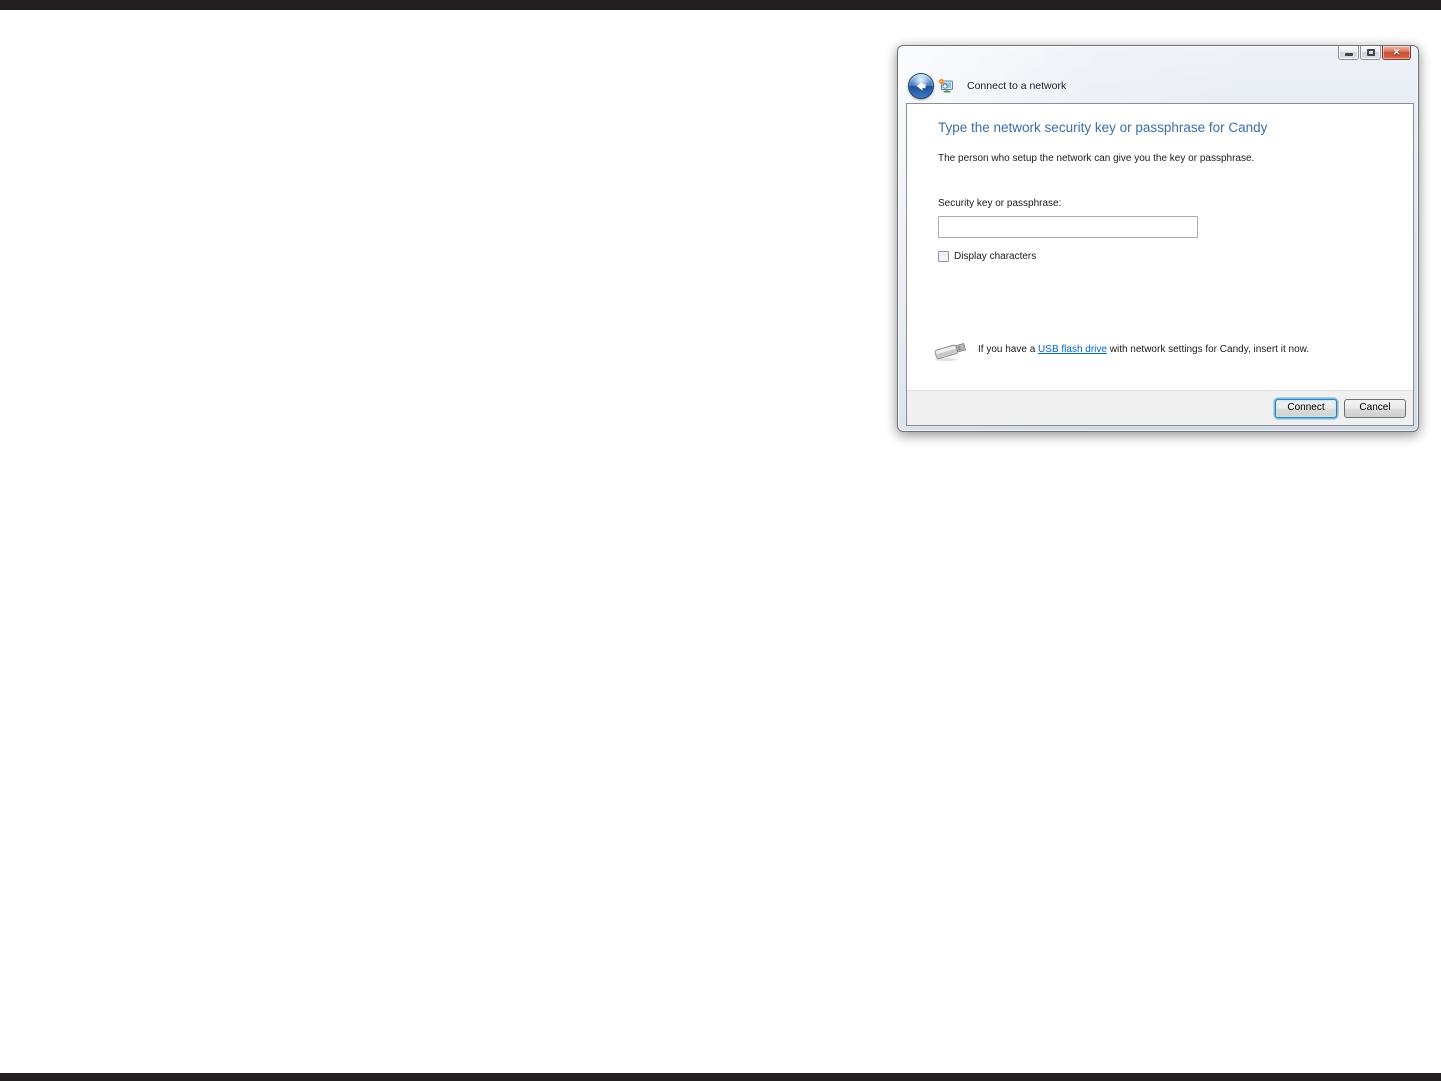 The width and height of the screenshot is (1441, 1081). I want to click on page-top-rule, so click(720, 5).